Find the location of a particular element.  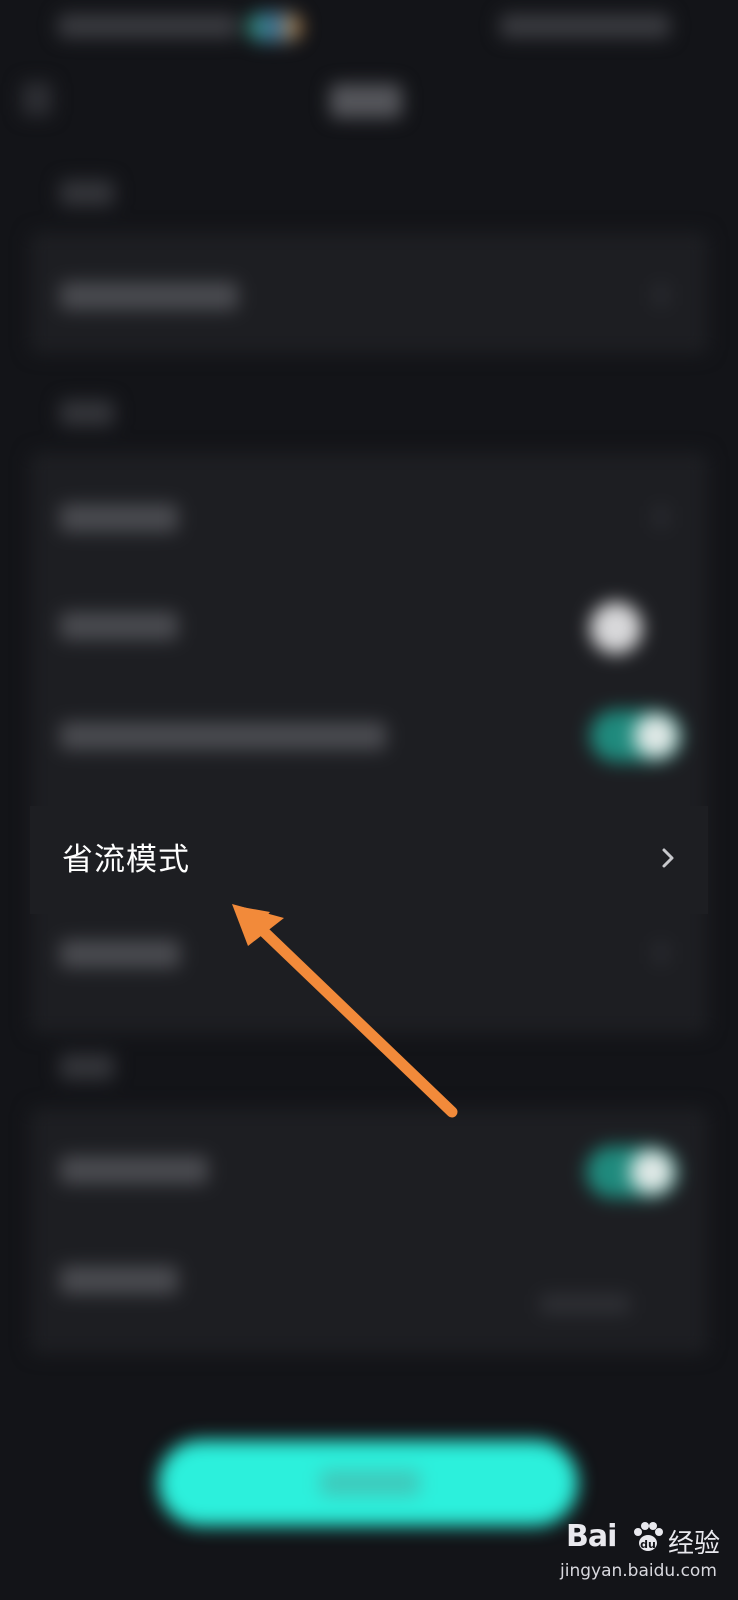

primary-action-label is located at coordinates (370, 1483).